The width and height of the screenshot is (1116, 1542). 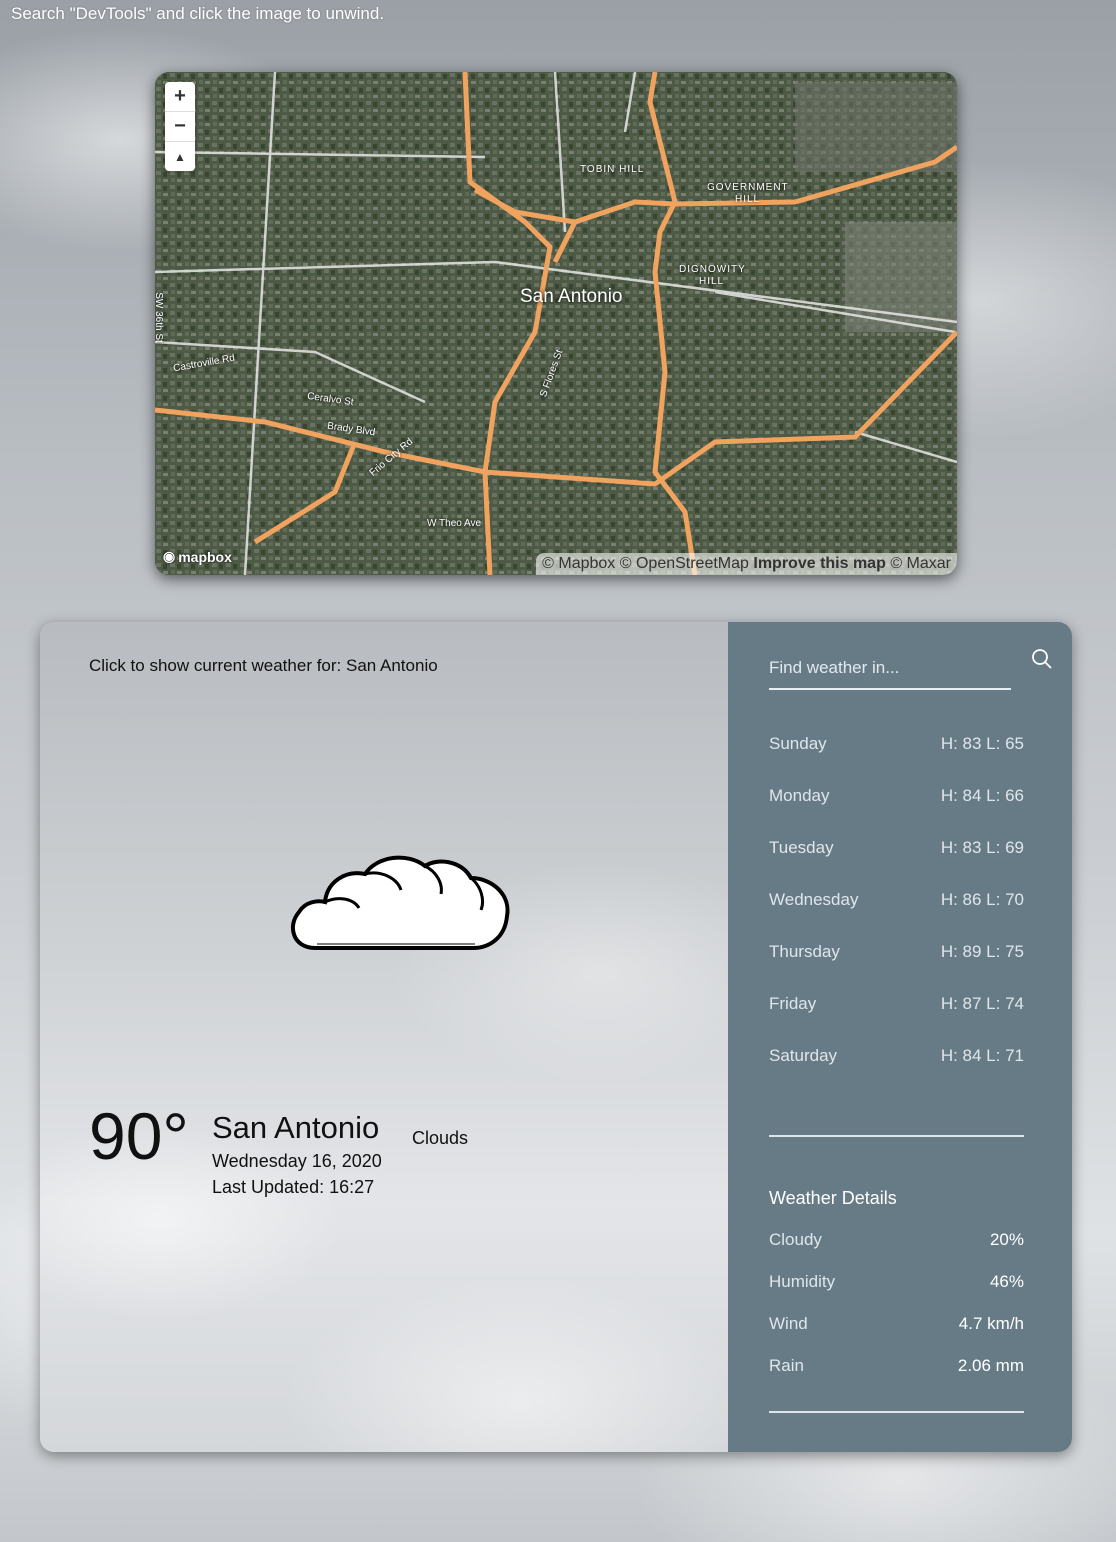 What do you see at coordinates (296, 1127) in the screenshot?
I see `current-city: San Antonio` at bounding box center [296, 1127].